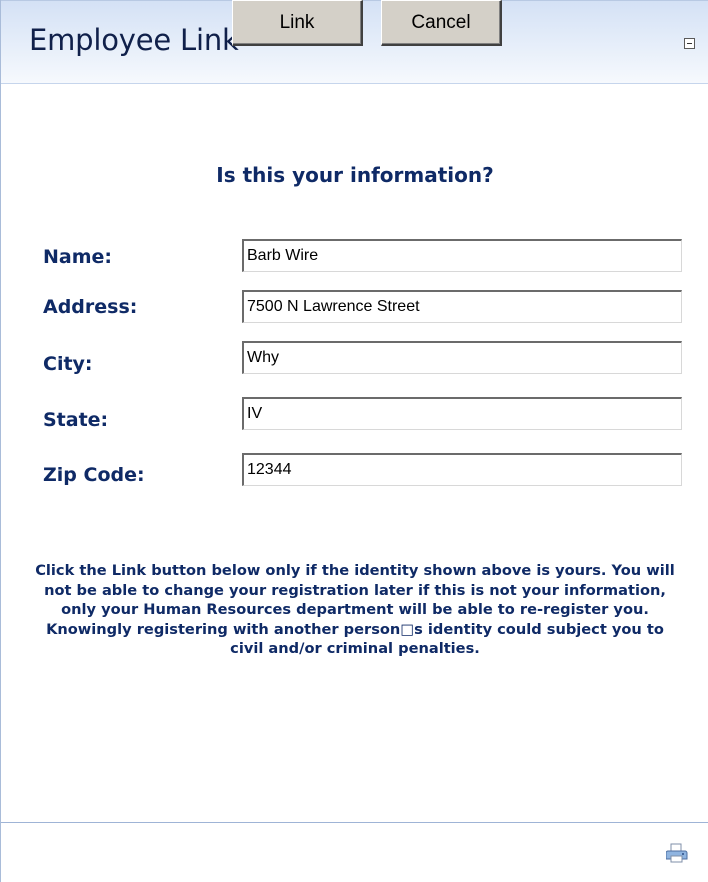  What do you see at coordinates (134, 40) in the screenshot?
I see `panel-title: Employee Link` at bounding box center [134, 40].